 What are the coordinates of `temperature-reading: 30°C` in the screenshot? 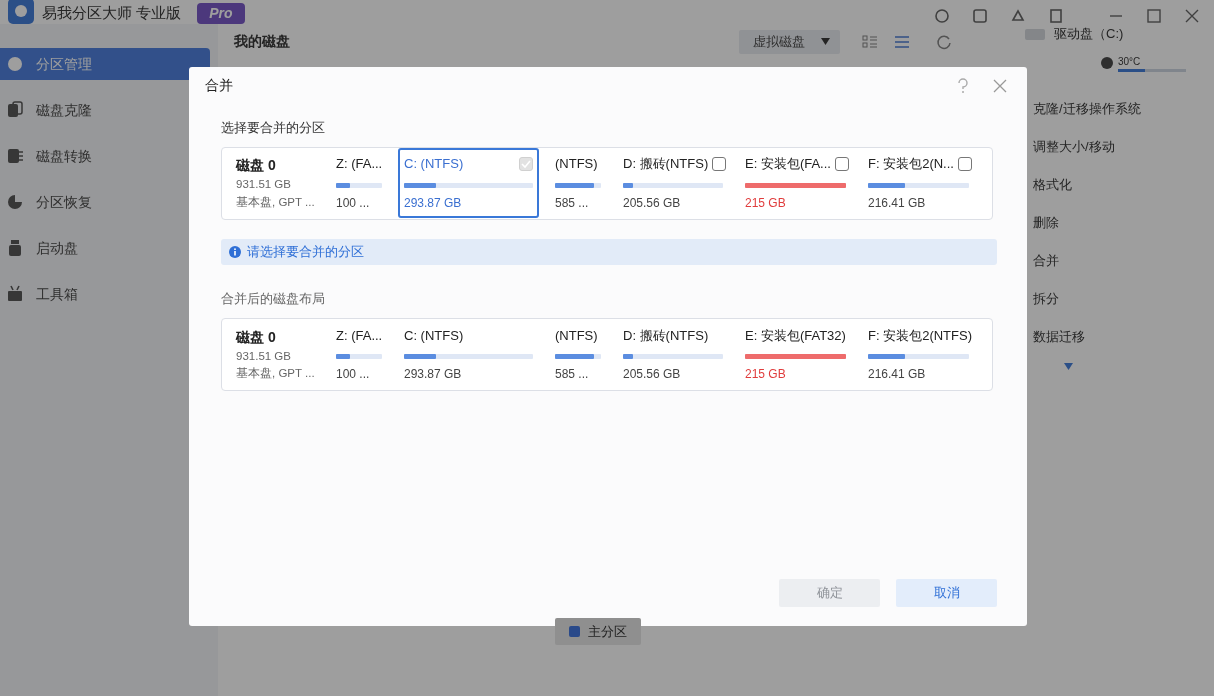 It's located at (1130, 61).